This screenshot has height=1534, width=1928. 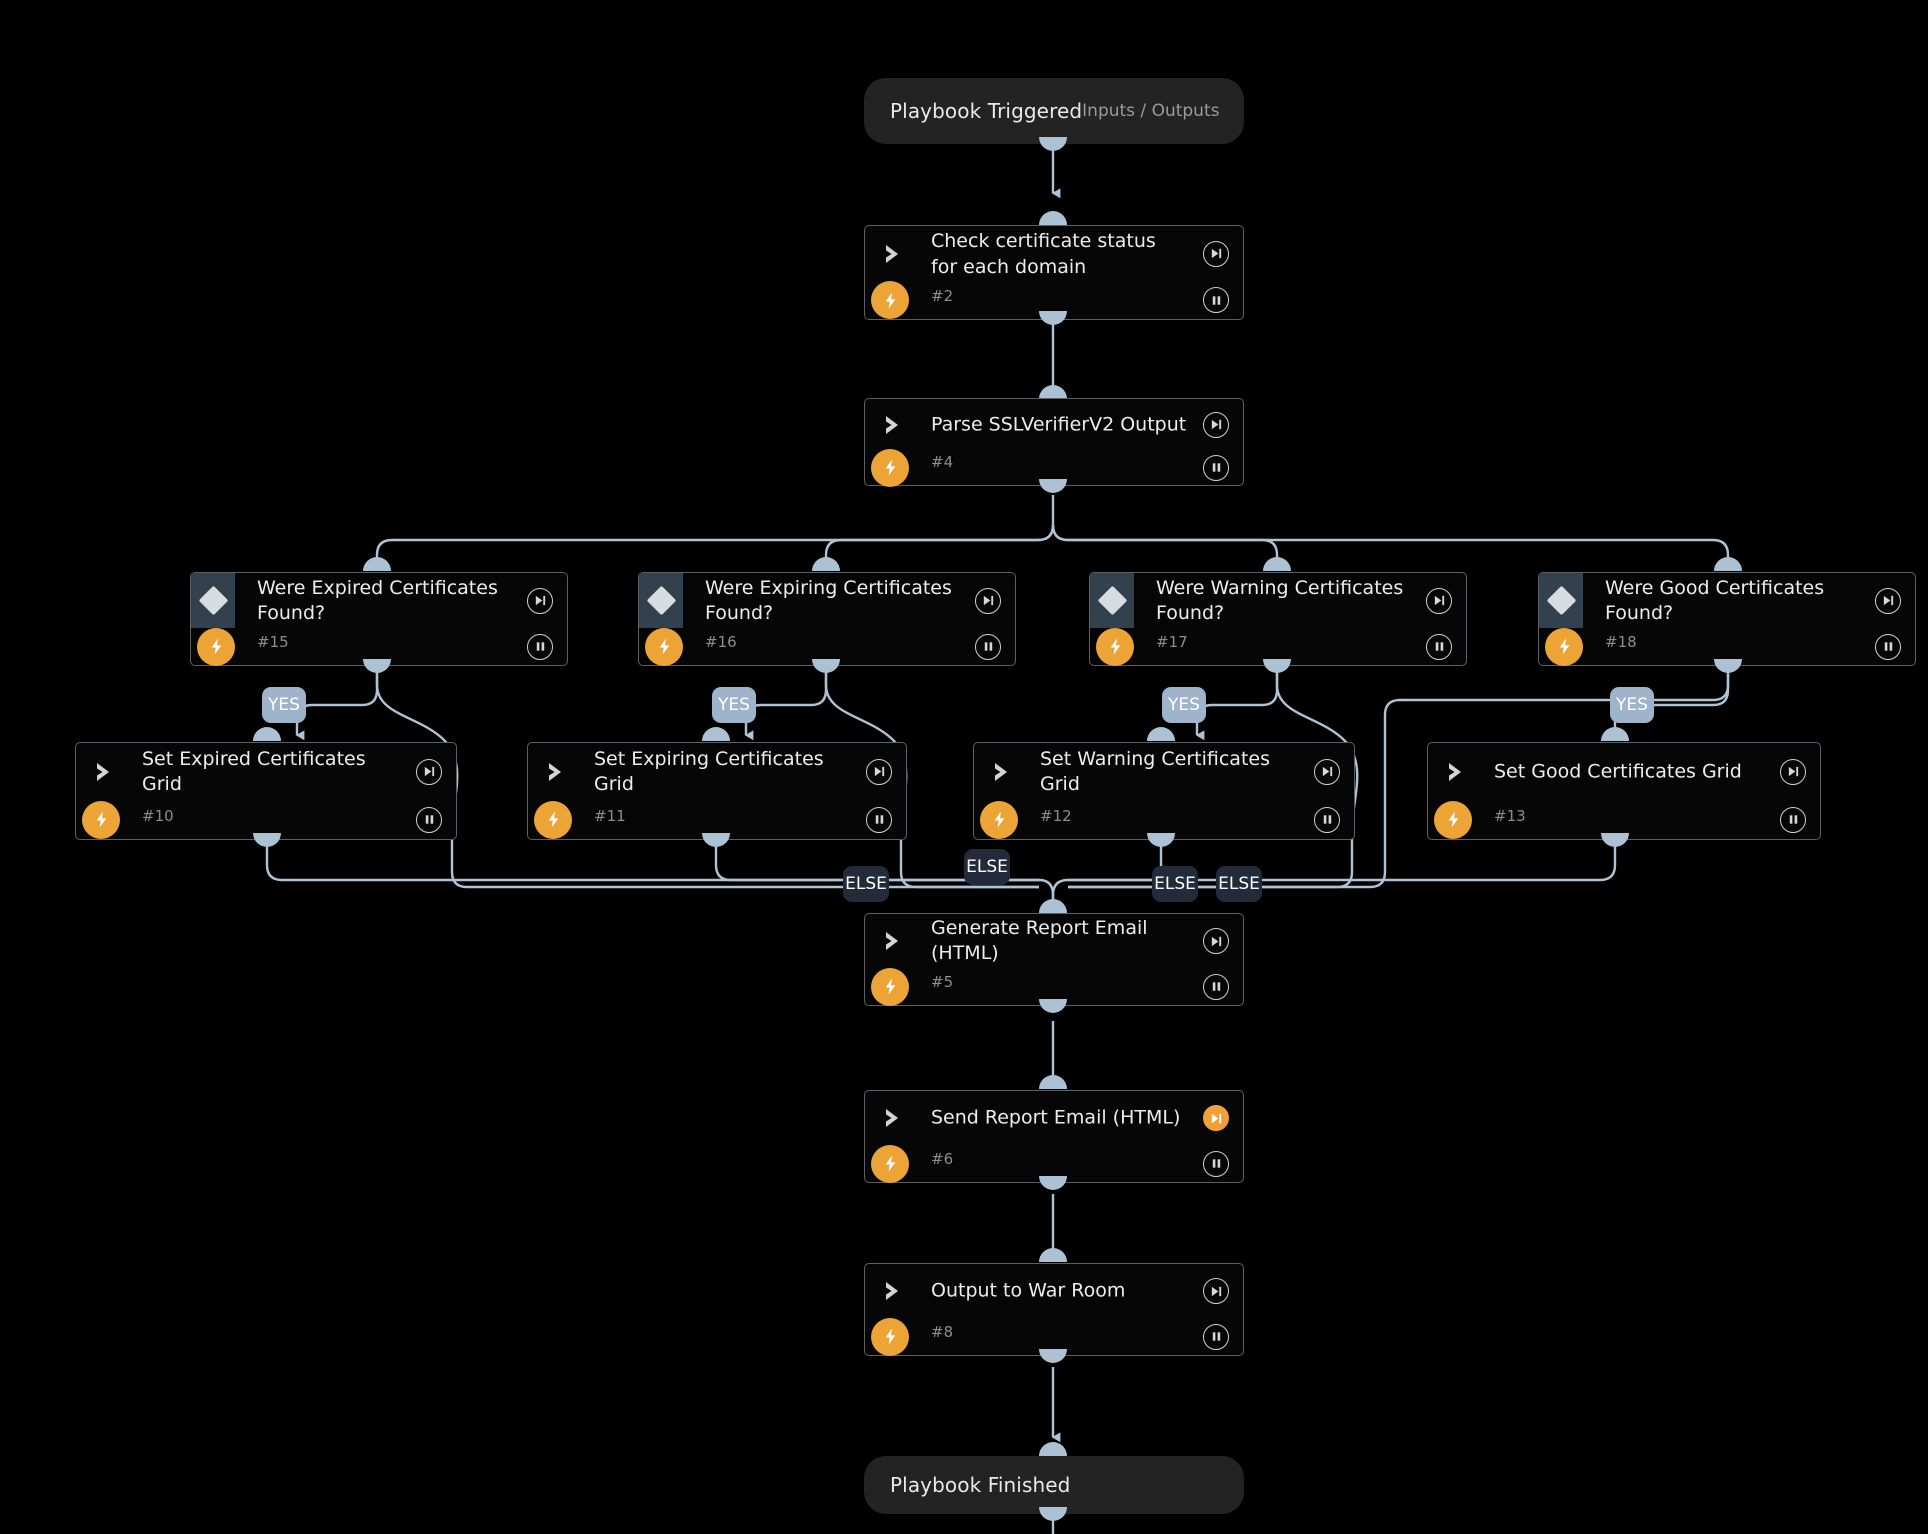 I want to click on node-parse-sslverifier-output: Parse SSLVerifierV2 Output #4, so click(x=1054, y=442).